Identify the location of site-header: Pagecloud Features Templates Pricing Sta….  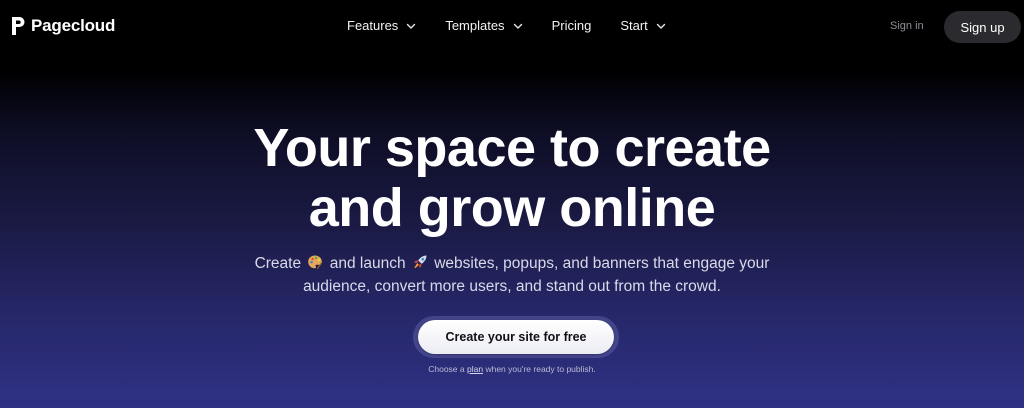
(512, 27).